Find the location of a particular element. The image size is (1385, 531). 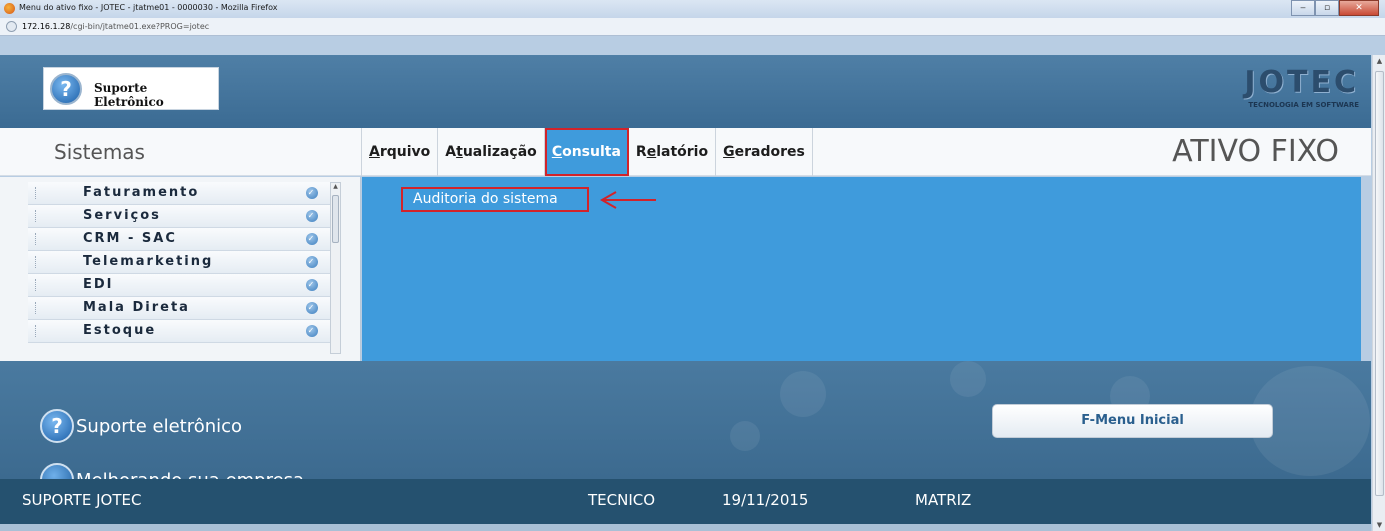

site-identity-icon is located at coordinates (11, 26).